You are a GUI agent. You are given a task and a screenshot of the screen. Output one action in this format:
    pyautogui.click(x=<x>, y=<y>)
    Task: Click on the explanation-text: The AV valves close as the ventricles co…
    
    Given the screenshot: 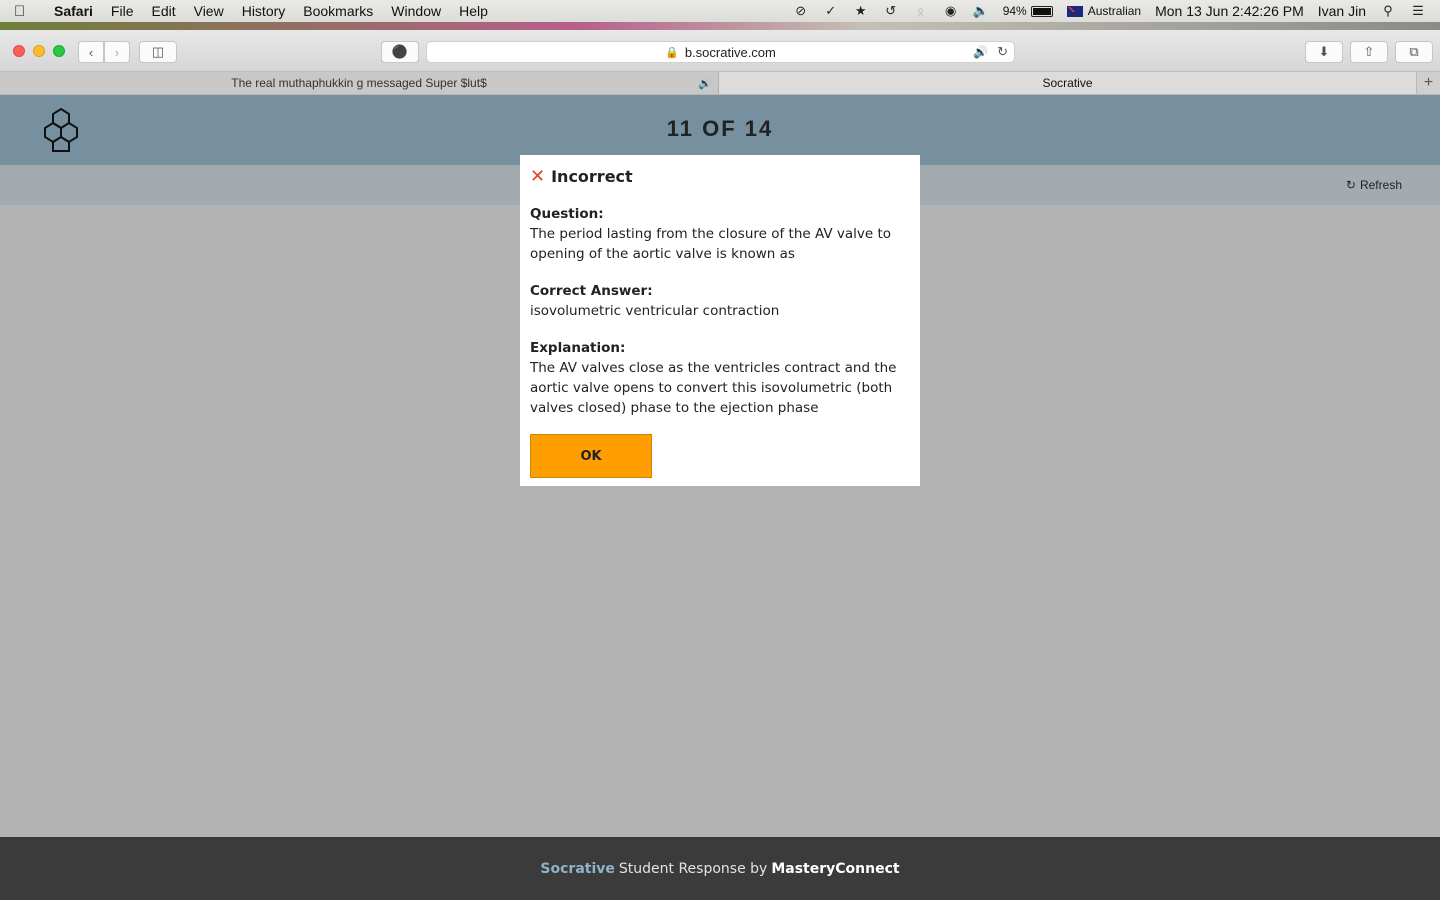 What is the action you would take?
    pyautogui.click(x=713, y=388)
    